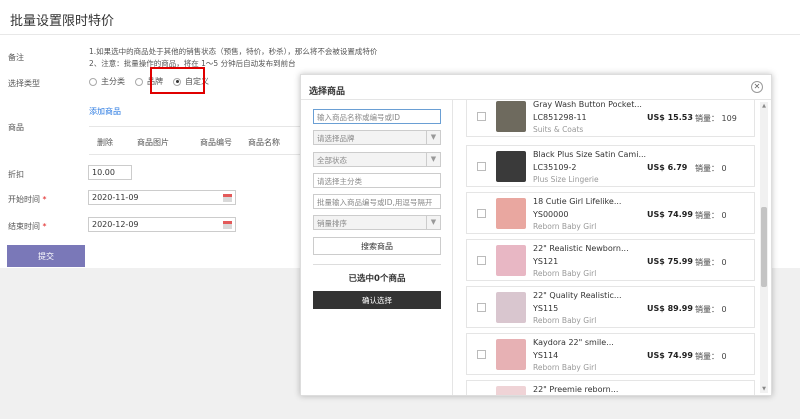  Describe the element at coordinates (162, 224) in the screenshot. I see `end-date-input: 2020-12-09` at that location.